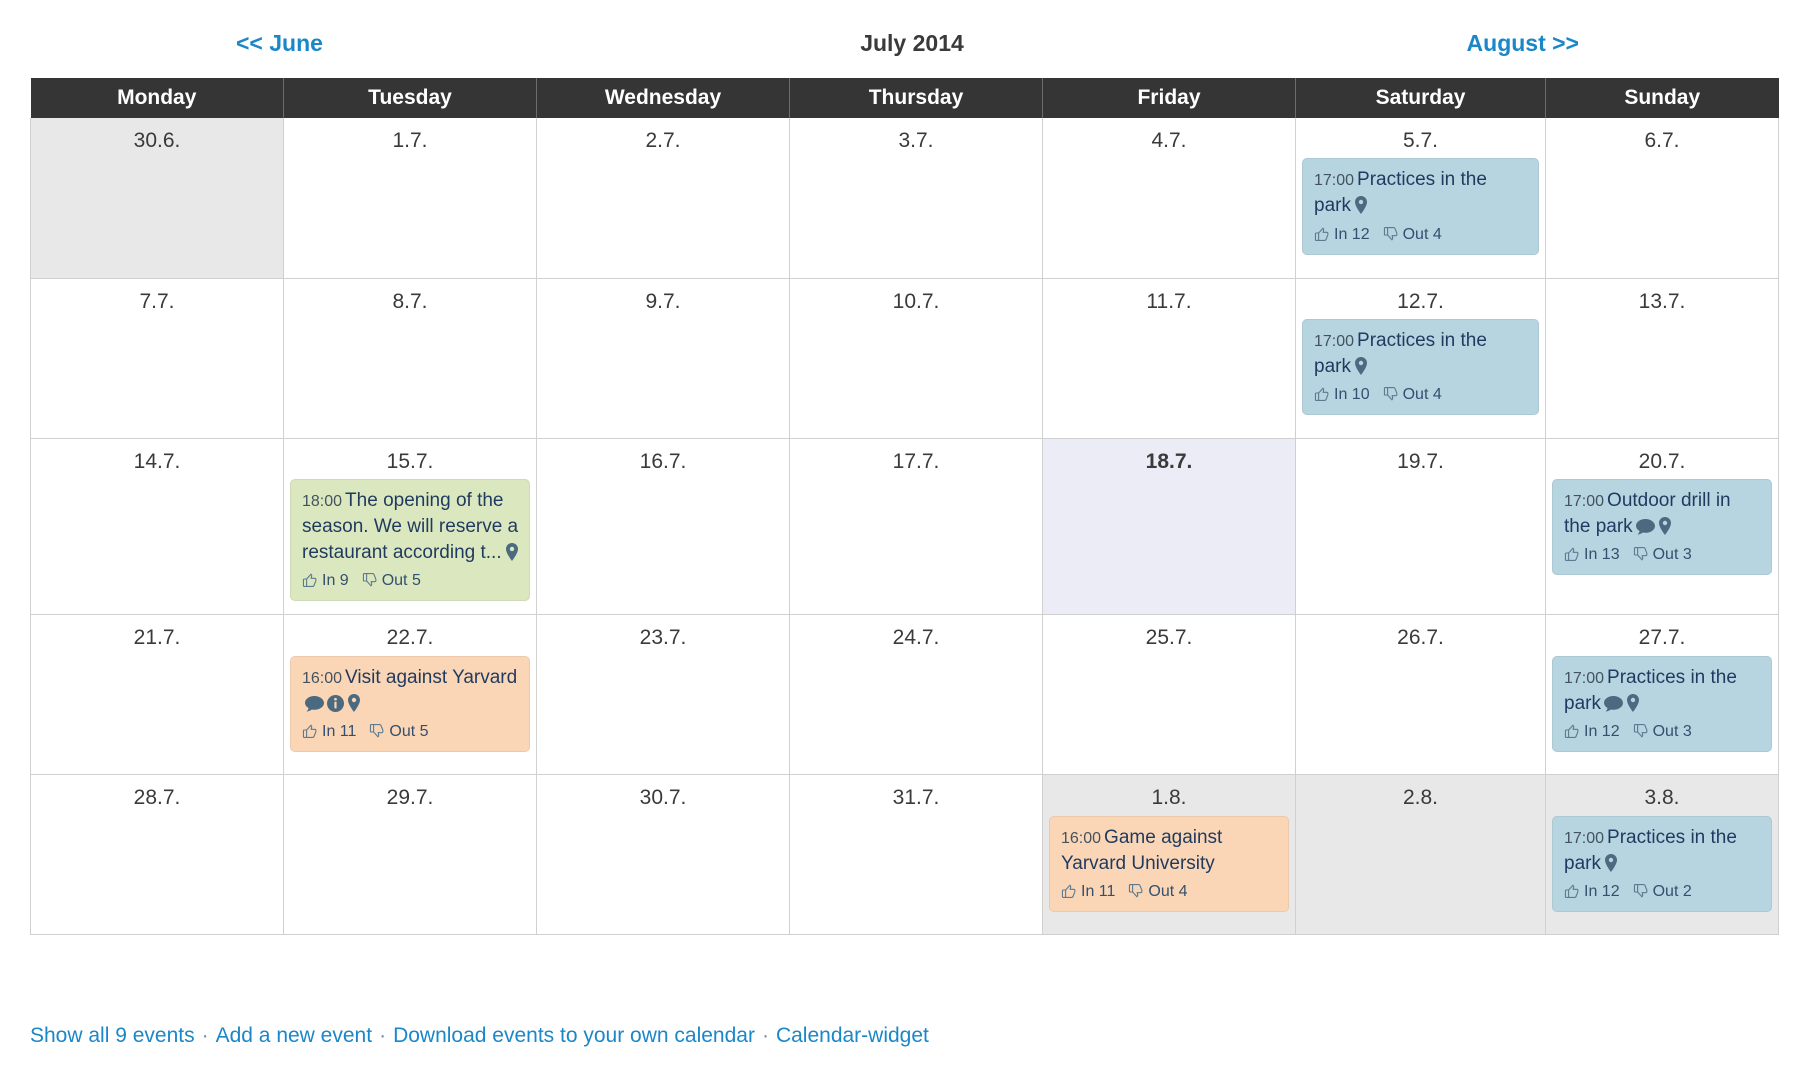 This screenshot has width=1806, height=1070. Describe the element at coordinates (1662, 358) in the screenshot. I see `day-cell: 13.7.` at that location.